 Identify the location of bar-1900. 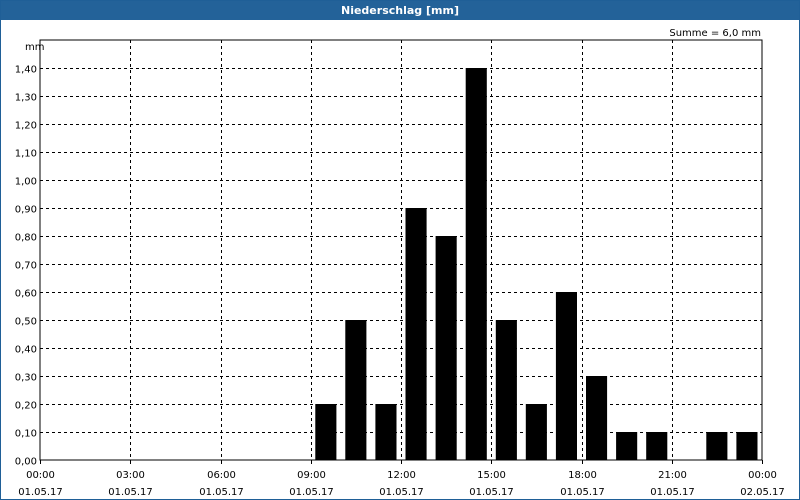
(627, 446).